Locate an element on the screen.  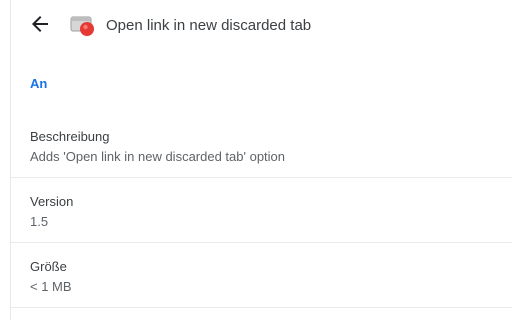
back-button is located at coordinates (40, 24).